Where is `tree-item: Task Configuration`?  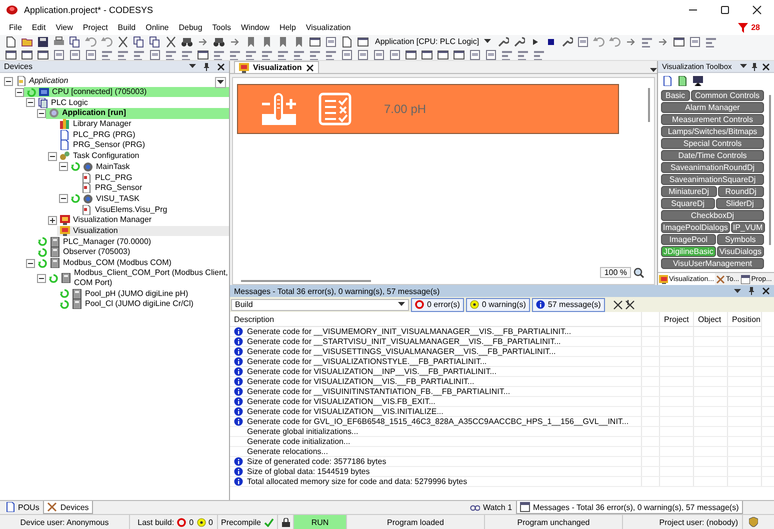
tree-item: Task Configuration is located at coordinates (143, 156).